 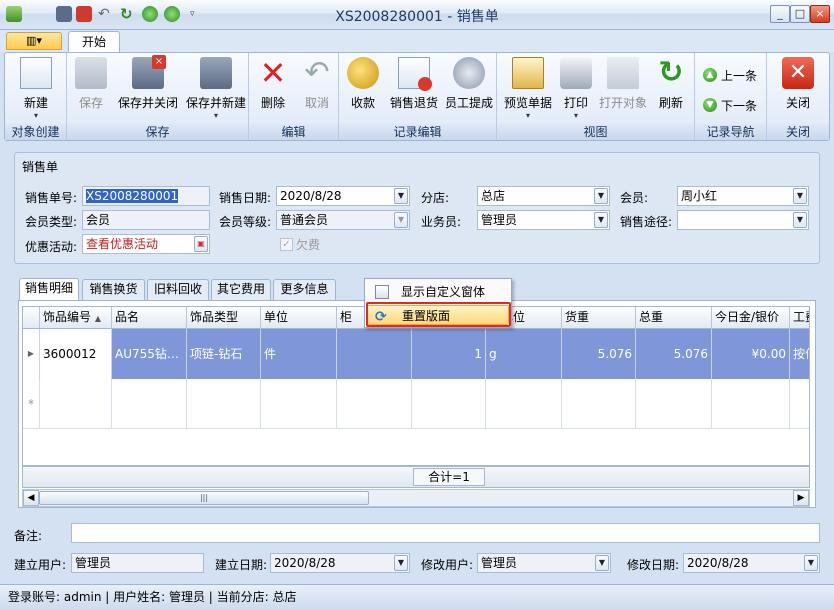 What do you see at coordinates (528, 89) in the screenshot?
I see `preview-button: 预览单据 ▾` at bounding box center [528, 89].